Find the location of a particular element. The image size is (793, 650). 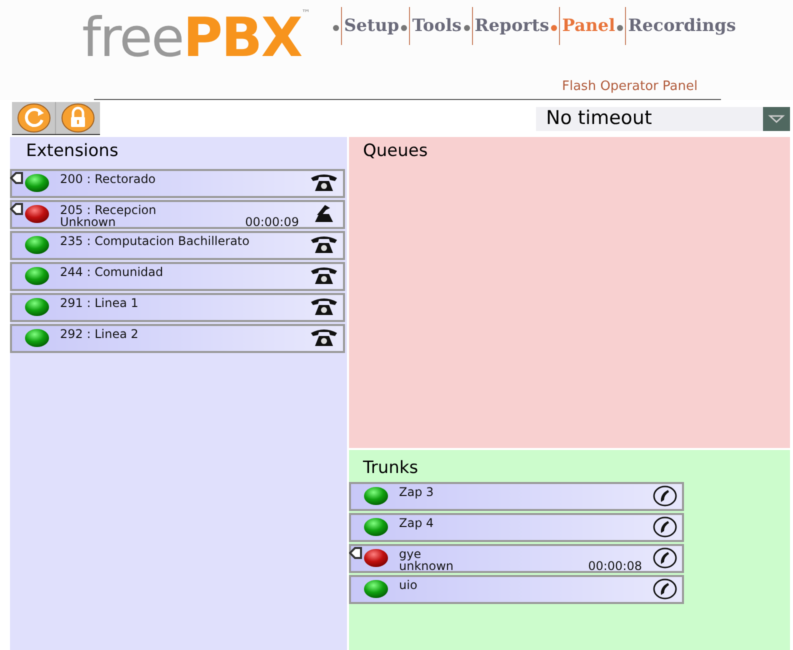

nav-link: Recordings is located at coordinates (681, 26).